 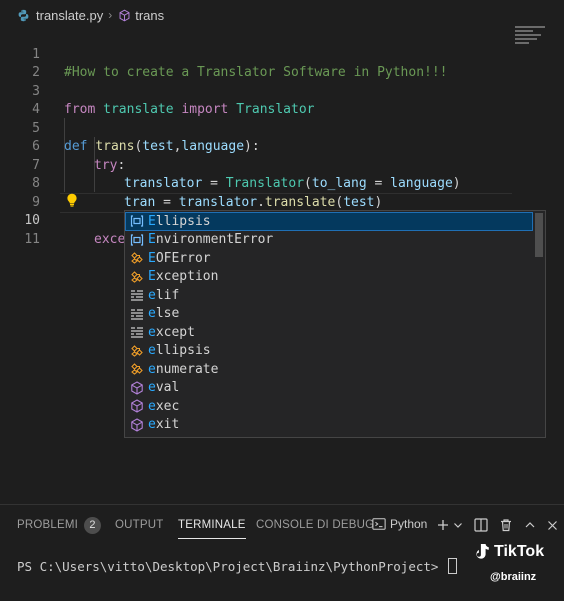 I want to click on close-icon, so click(x=552, y=525).